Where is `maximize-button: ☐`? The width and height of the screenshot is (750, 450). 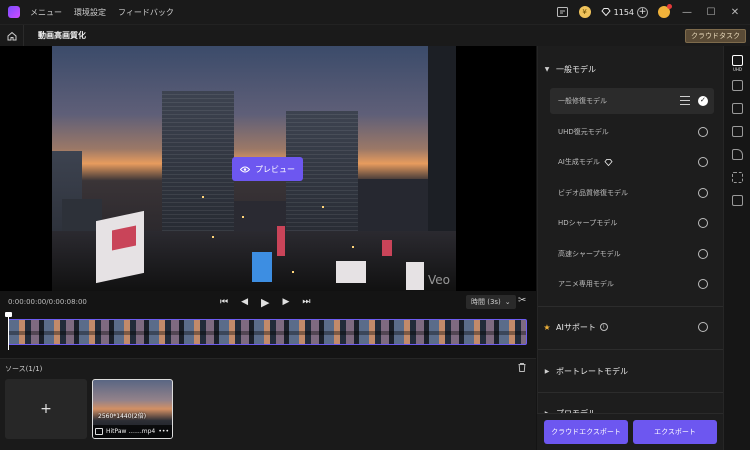
maximize-button: ☐ is located at coordinates (711, 12).